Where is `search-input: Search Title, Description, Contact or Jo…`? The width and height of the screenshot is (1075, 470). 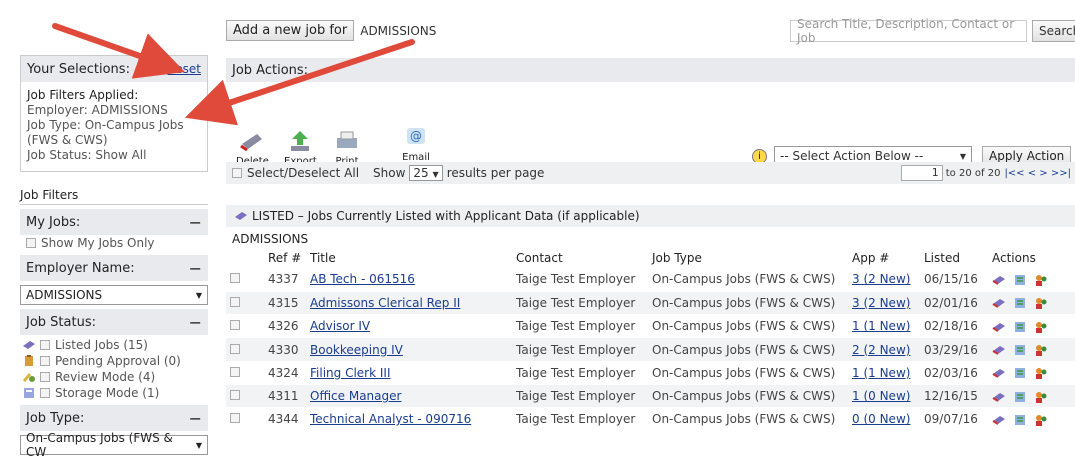 search-input: Search Title, Description, Contact or Jo… is located at coordinates (908, 31).